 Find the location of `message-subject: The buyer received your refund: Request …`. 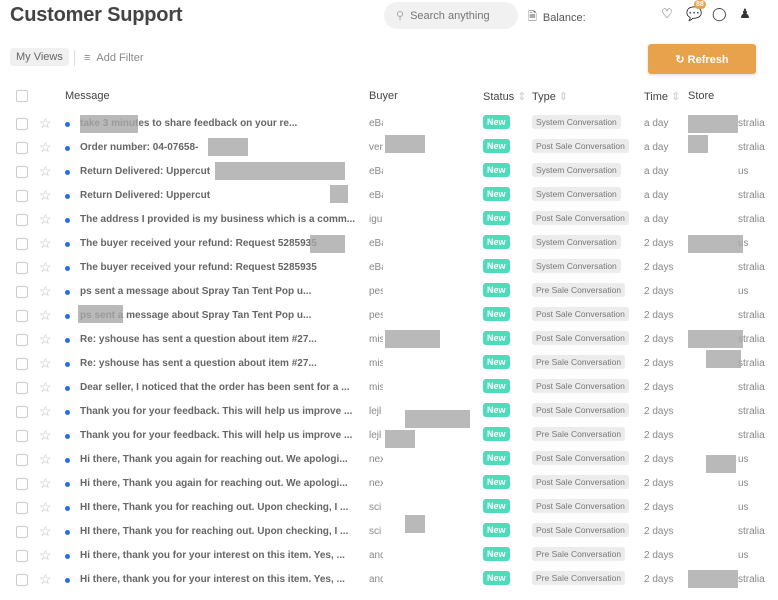

message-subject: The buyer received your refund: Request … is located at coordinates (220, 267).